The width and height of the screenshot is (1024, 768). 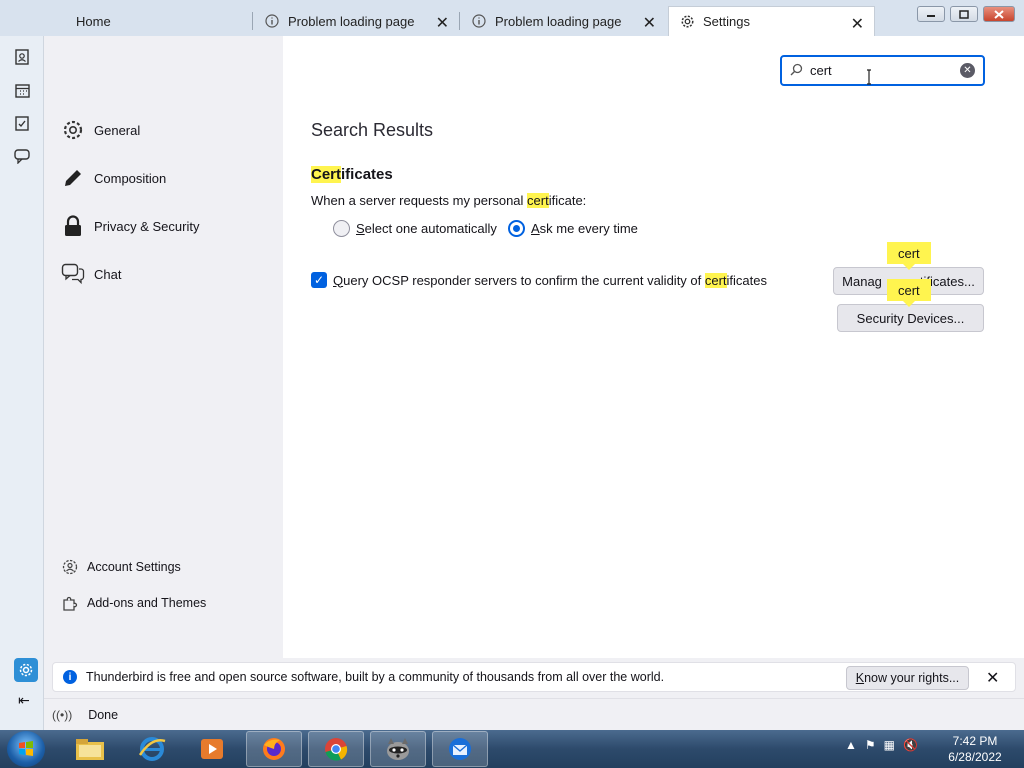 I want to click on tab-settings: Settings ✕, so click(x=771, y=21).